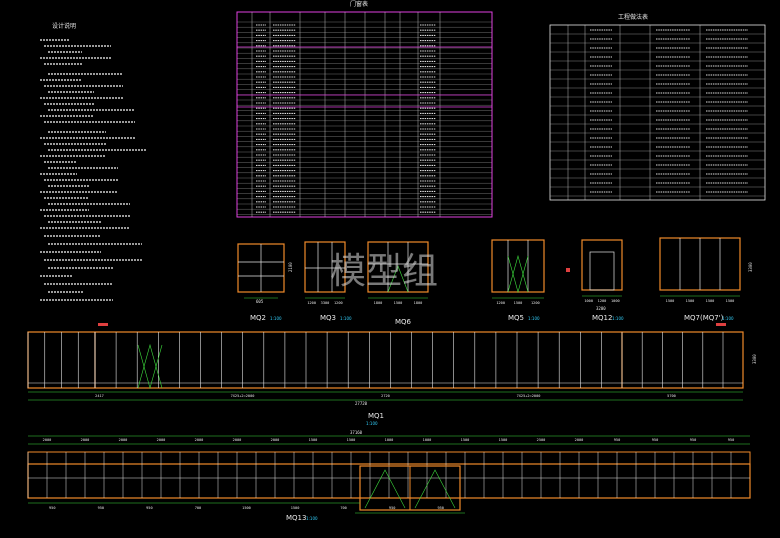  I want to click on mq5-label: MQ5, so click(516, 318).